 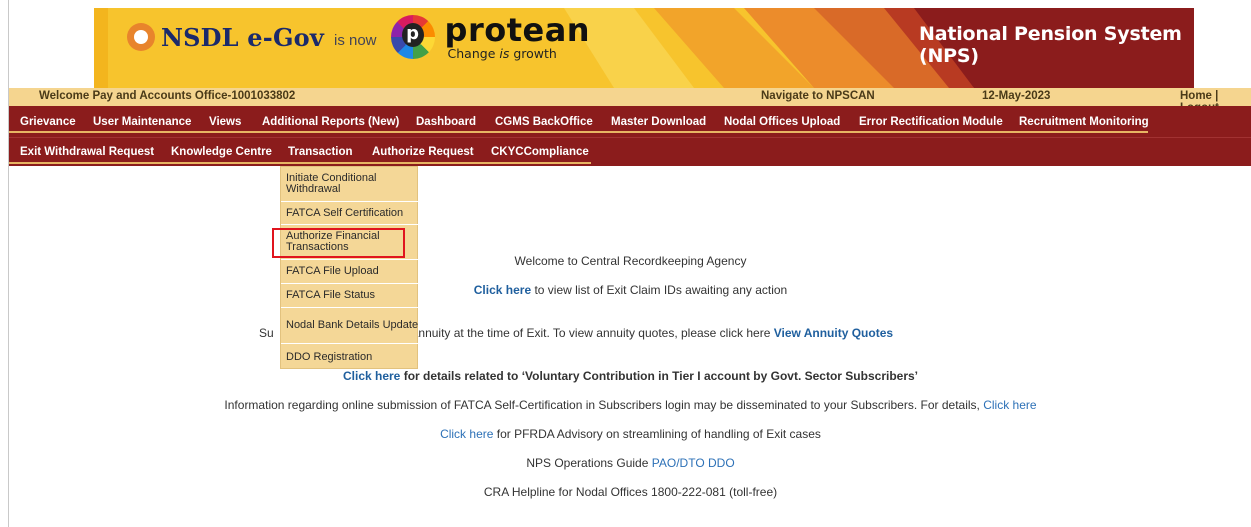 What do you see at coordinates (466, 434) in the screenshot?
I see `pfrda-click-here-link: Click here` at bounding box center [466, 434].